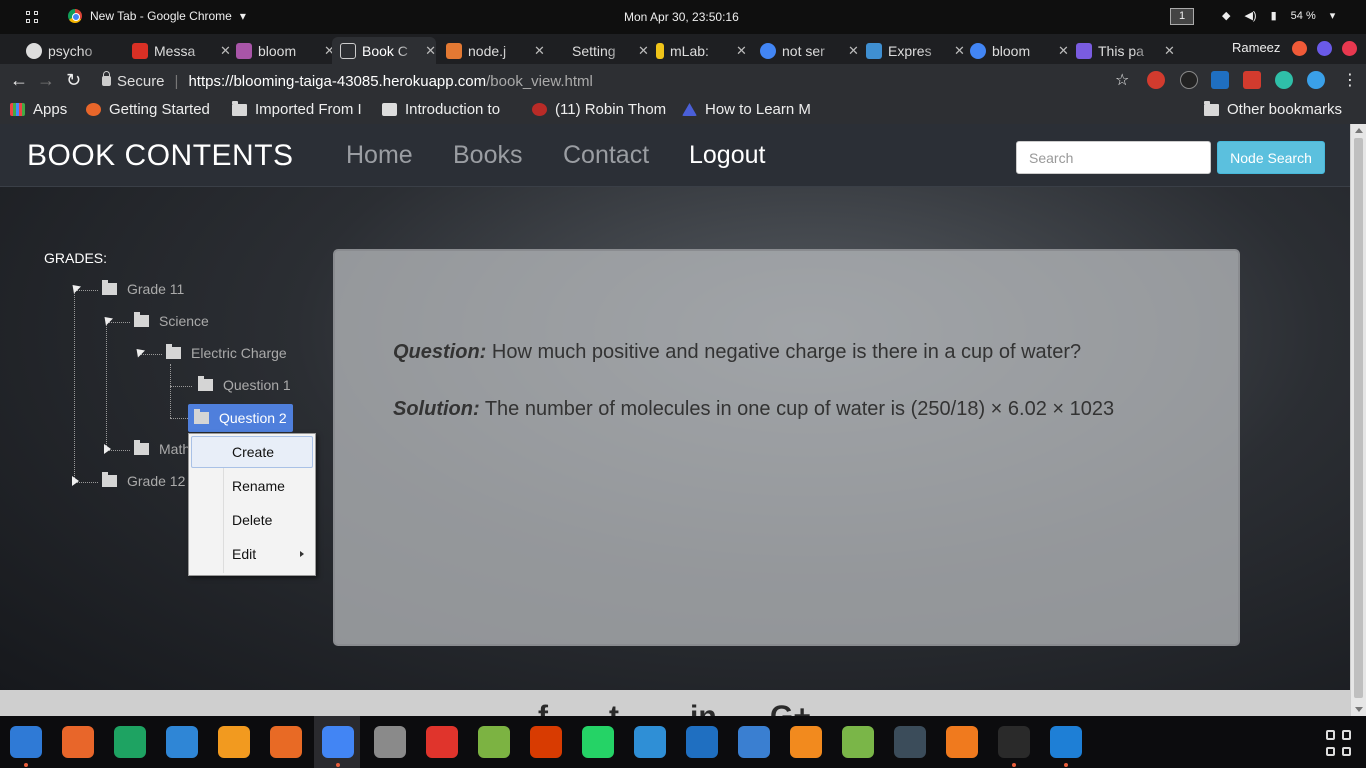  Describe the element at coordinates (390, 742) in the screenshot. I see `clock-icon` at that location.